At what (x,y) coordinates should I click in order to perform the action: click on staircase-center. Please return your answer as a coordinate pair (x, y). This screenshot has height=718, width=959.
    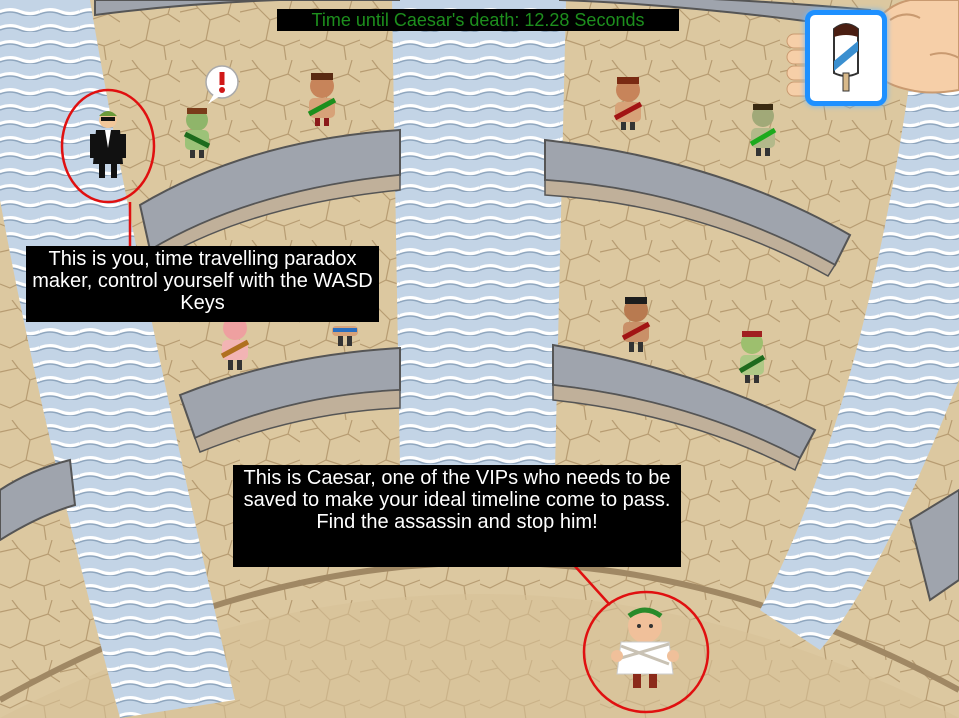
    Looking at the image, I should click on (479, 235).